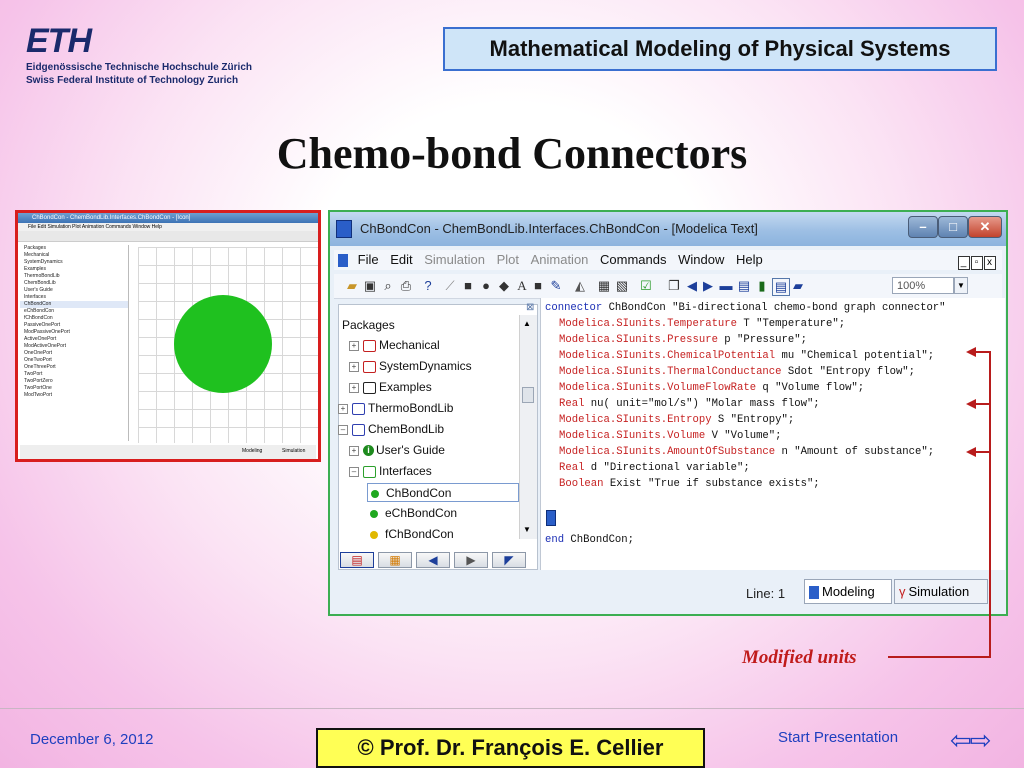 Image resolution: width=1024 pixels, height=768 pixels. What do you see at coordinates (990, 504) in the screenshot?
I see `annotation-vertical-line` at bounding box center [990, 504].